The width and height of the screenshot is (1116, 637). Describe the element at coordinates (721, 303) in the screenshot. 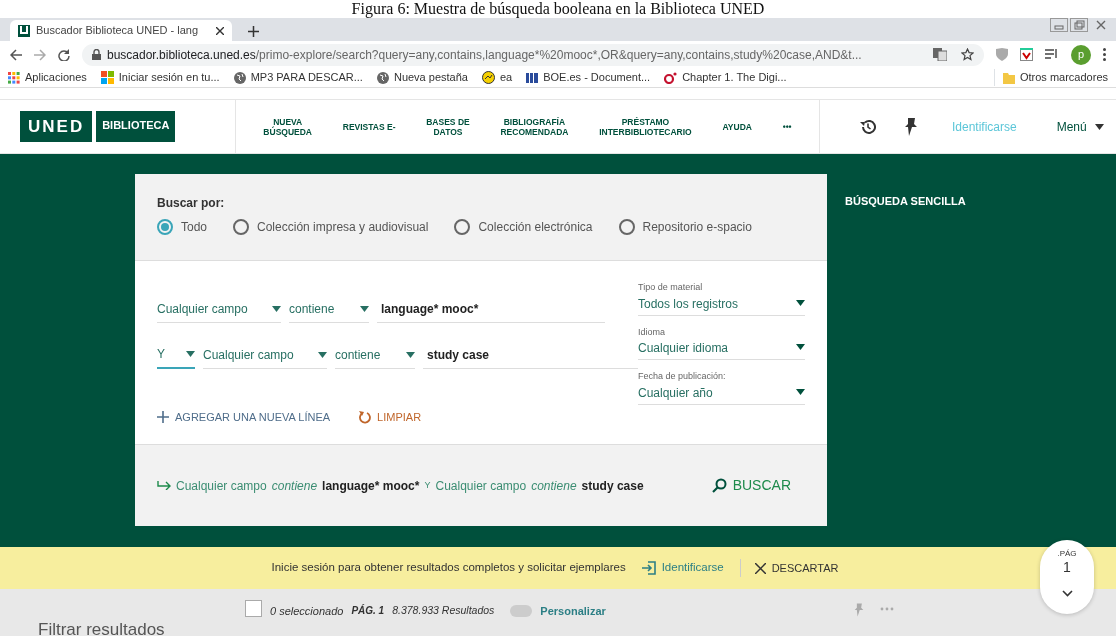

I see `filter-dropdown: Todos los registros` at that location.